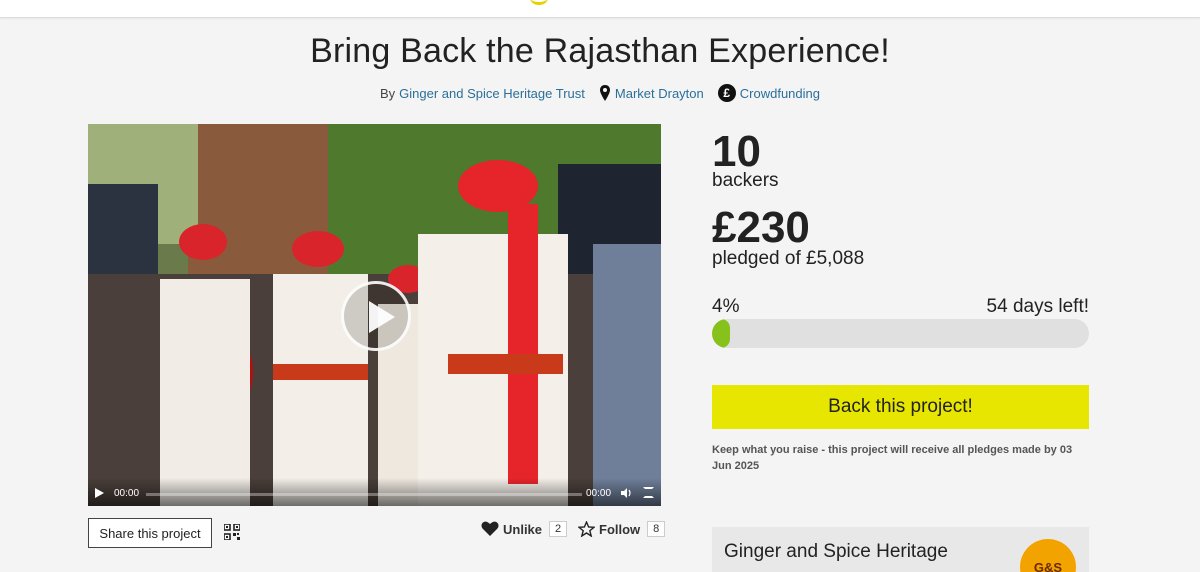  What do you see at coordinates (599, 493) in the screenshot?
I see `duration: 00:00` at bounding box center [599, 493].